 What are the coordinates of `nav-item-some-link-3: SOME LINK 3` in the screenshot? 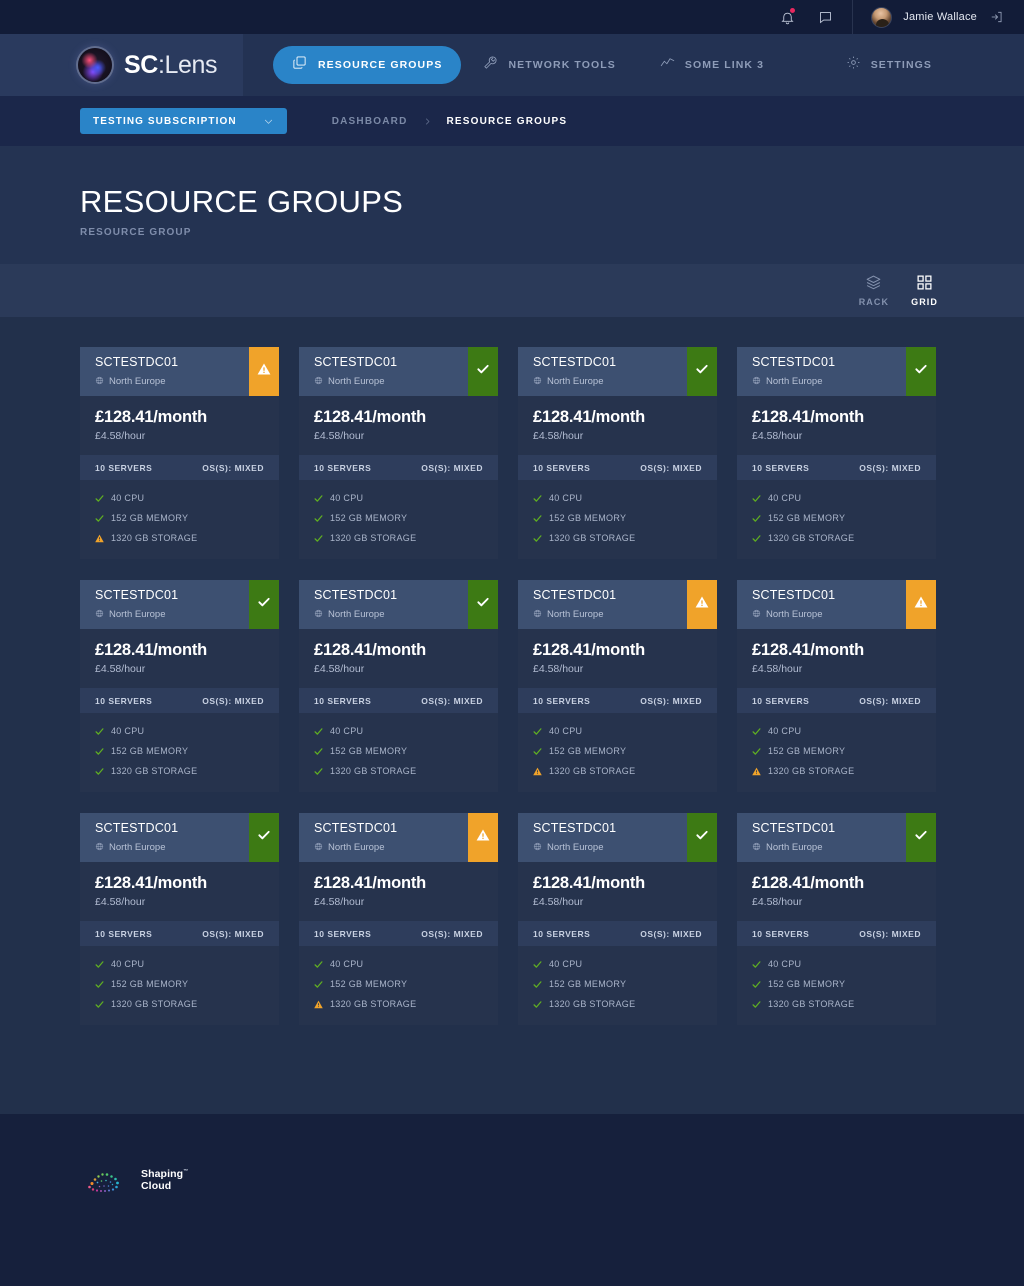 It's located at (712, 65).